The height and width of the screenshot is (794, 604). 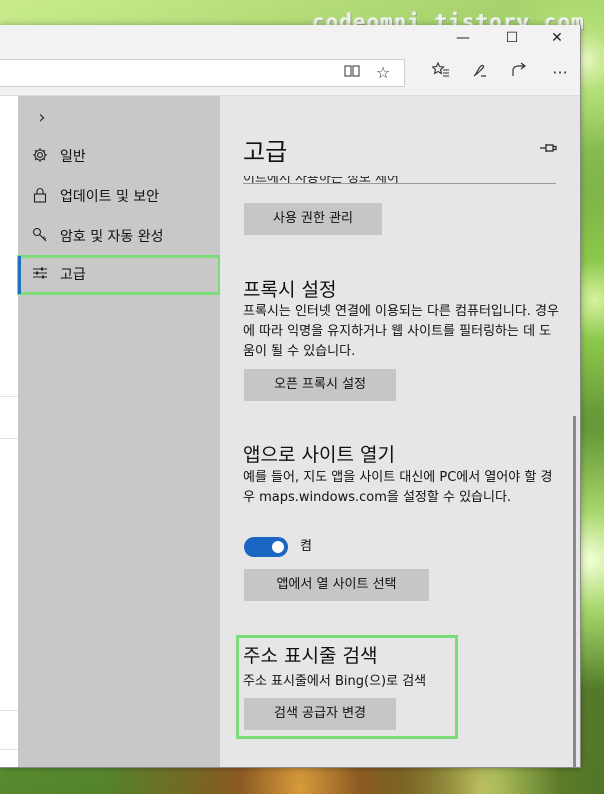 What do you see at coordinates (519, 73) in the screenshot?
I see `share-icon` at bounding box center [519, 73].